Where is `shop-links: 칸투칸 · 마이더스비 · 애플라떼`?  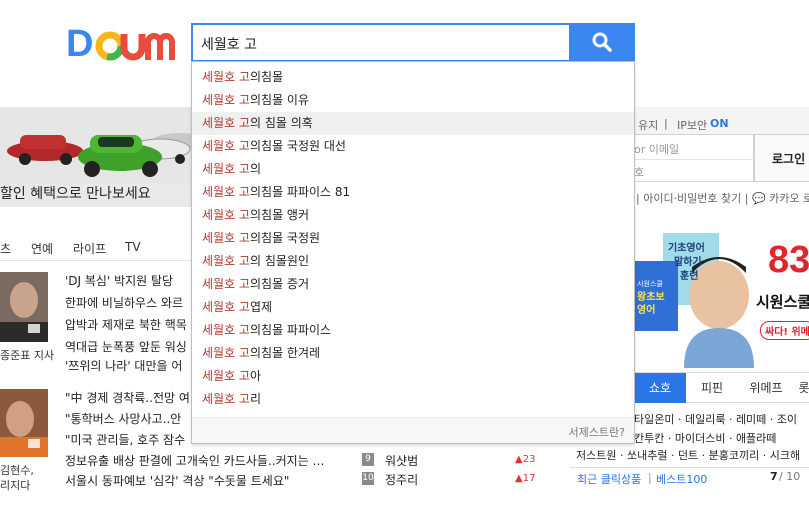 shop-links: 칸투칸 · 마이더스비 · 애플라떼 is located at coordinates (705, 438).